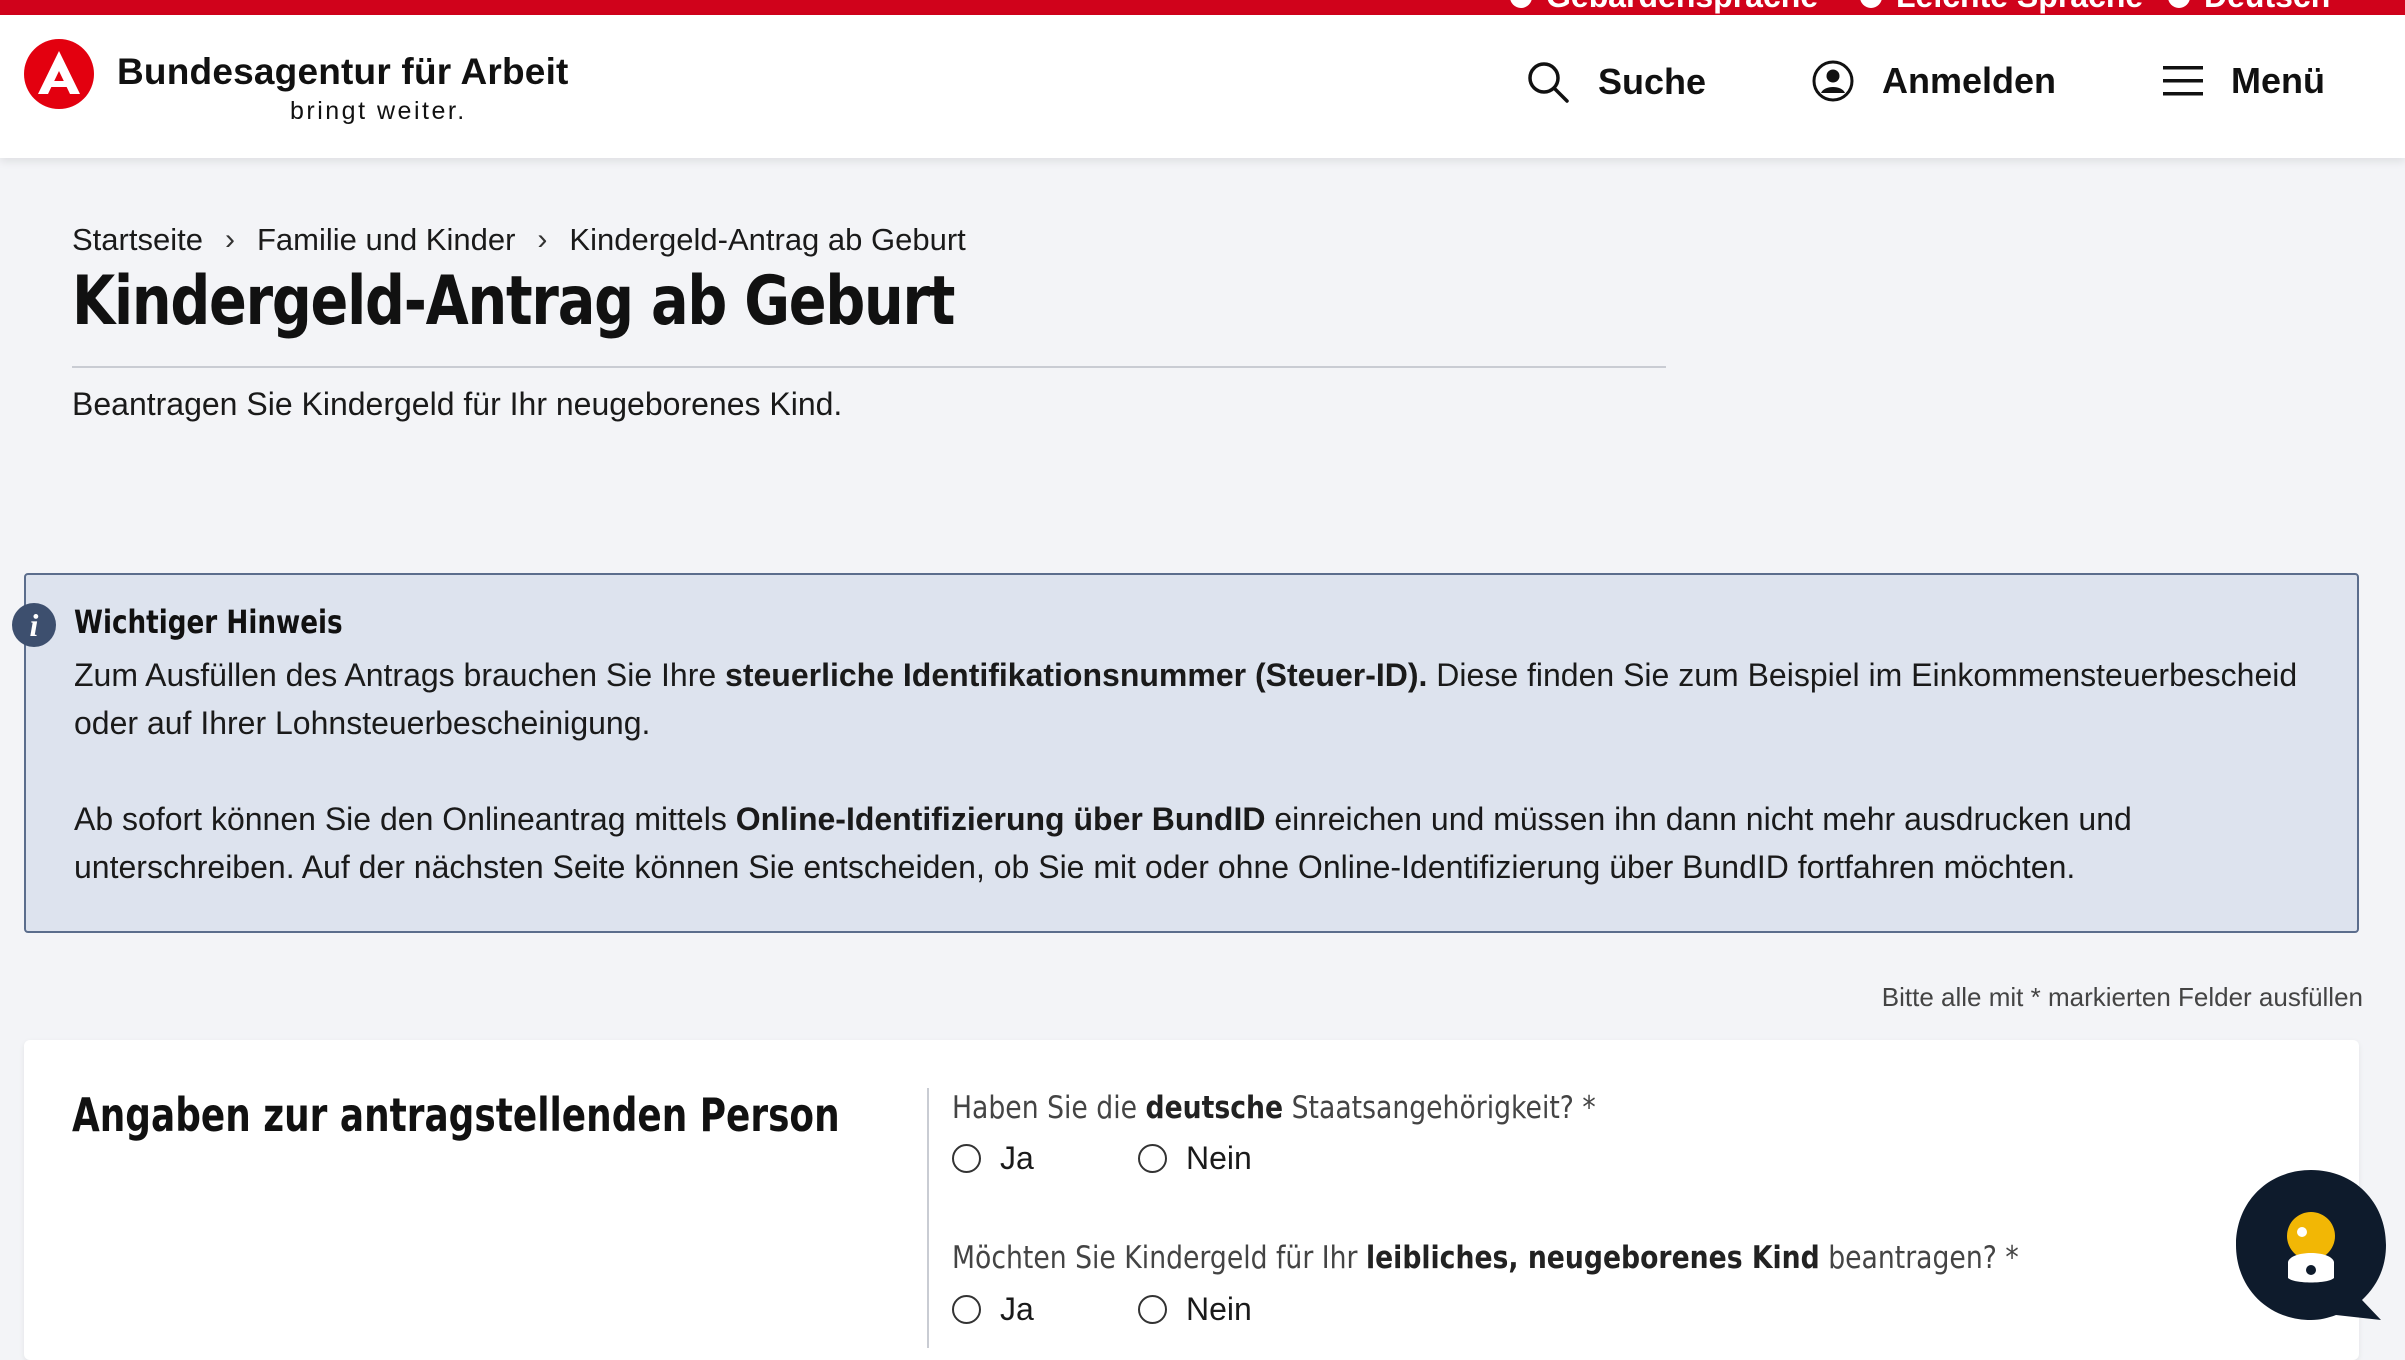 The height and width of the screenshot is (1360, 2405). I want to click on section-title: Angaben zur antragstellenden Person, so click(456, 1115).